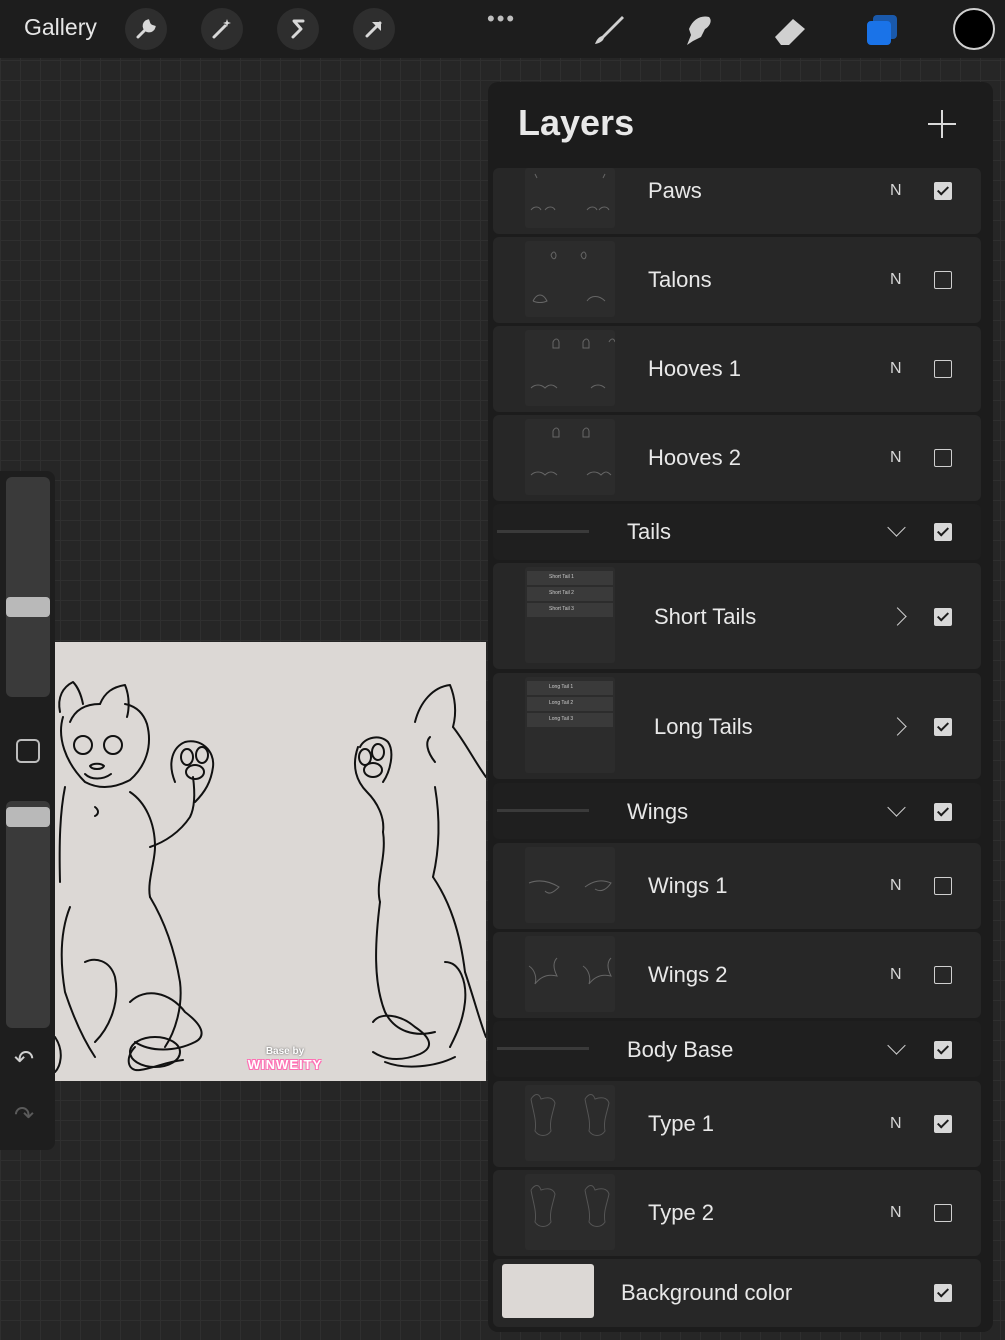 This screenshot has width=1005, height=1340. What do you see at coordinates (703, 726) in the screenshot?
I see `layer-name: Long Tails` at bounding box center [703, 726].